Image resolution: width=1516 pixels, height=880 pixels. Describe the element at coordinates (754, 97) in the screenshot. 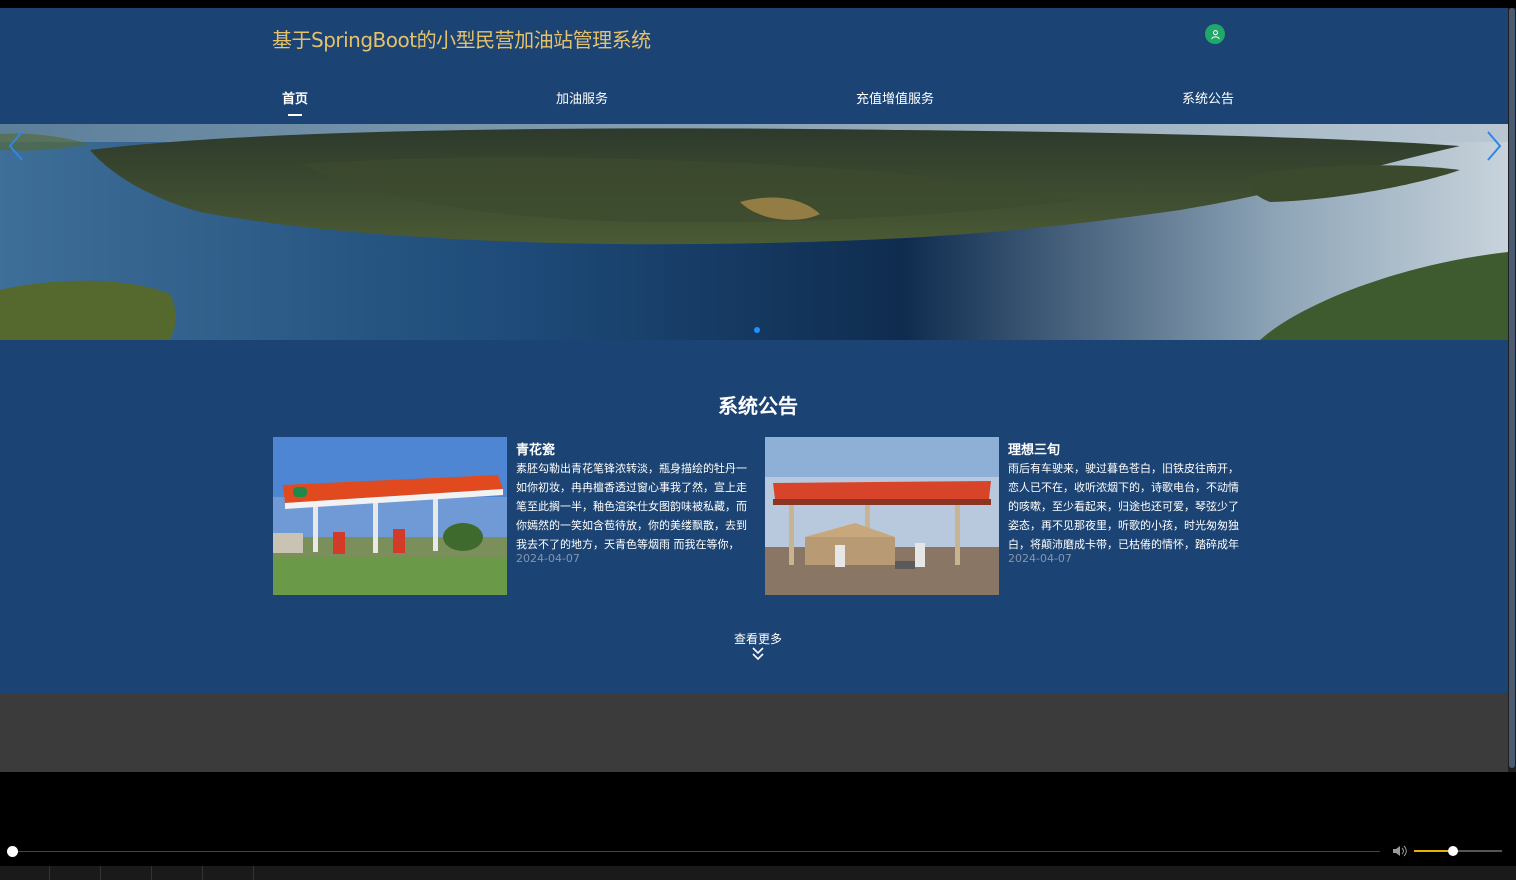

I see `main-nav: 首页 加油服务 充值增值服务 系统公告` at that location.